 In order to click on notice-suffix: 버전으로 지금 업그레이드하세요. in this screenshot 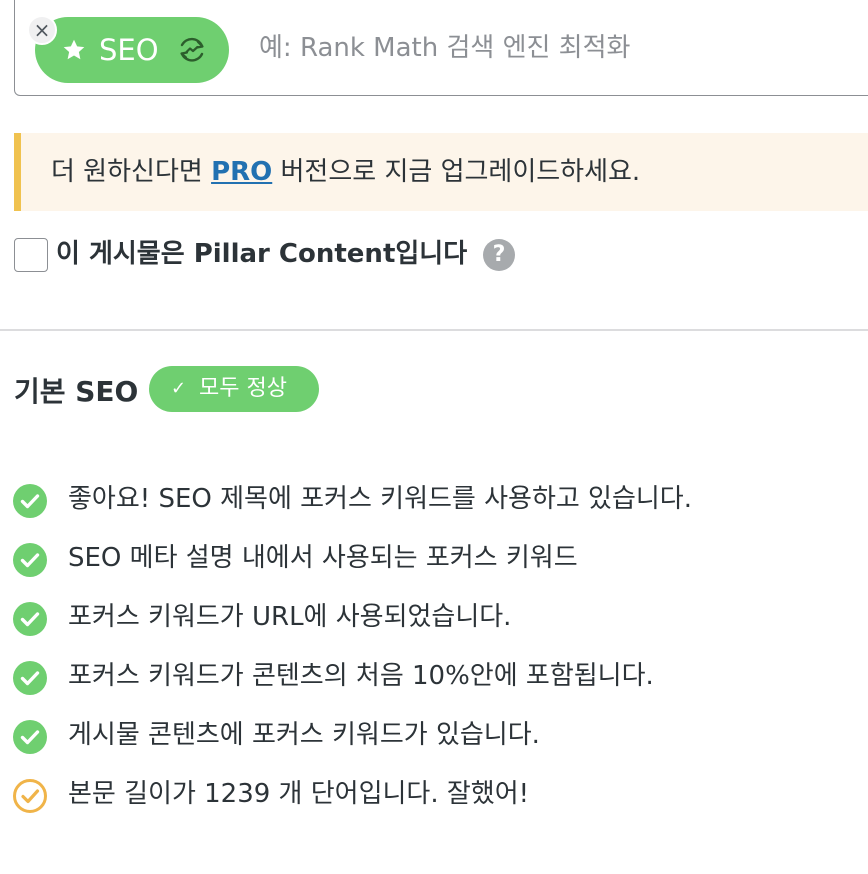, I will do `click(456, 172)`.